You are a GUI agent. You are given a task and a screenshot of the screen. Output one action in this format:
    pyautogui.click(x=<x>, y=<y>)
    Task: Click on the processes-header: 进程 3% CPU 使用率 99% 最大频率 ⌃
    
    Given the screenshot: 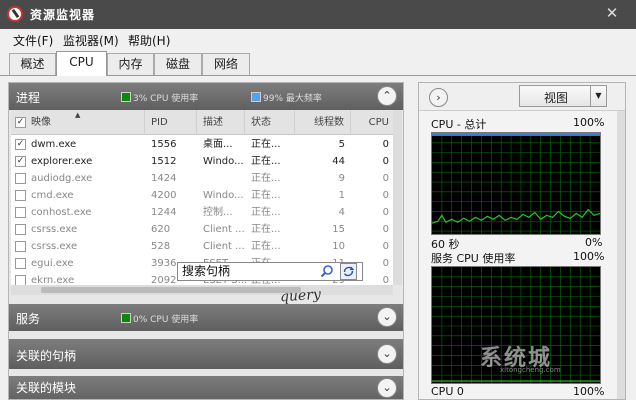 What is the action you would take?
    pyautogui.click(x=206, y=96)
    